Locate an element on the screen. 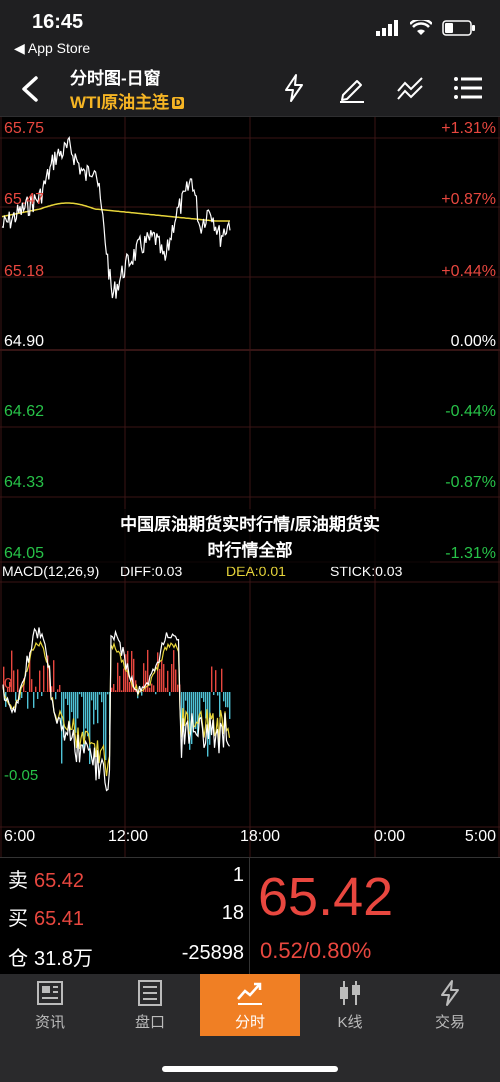  home-bar-area is located at coordinates (250, 1059).